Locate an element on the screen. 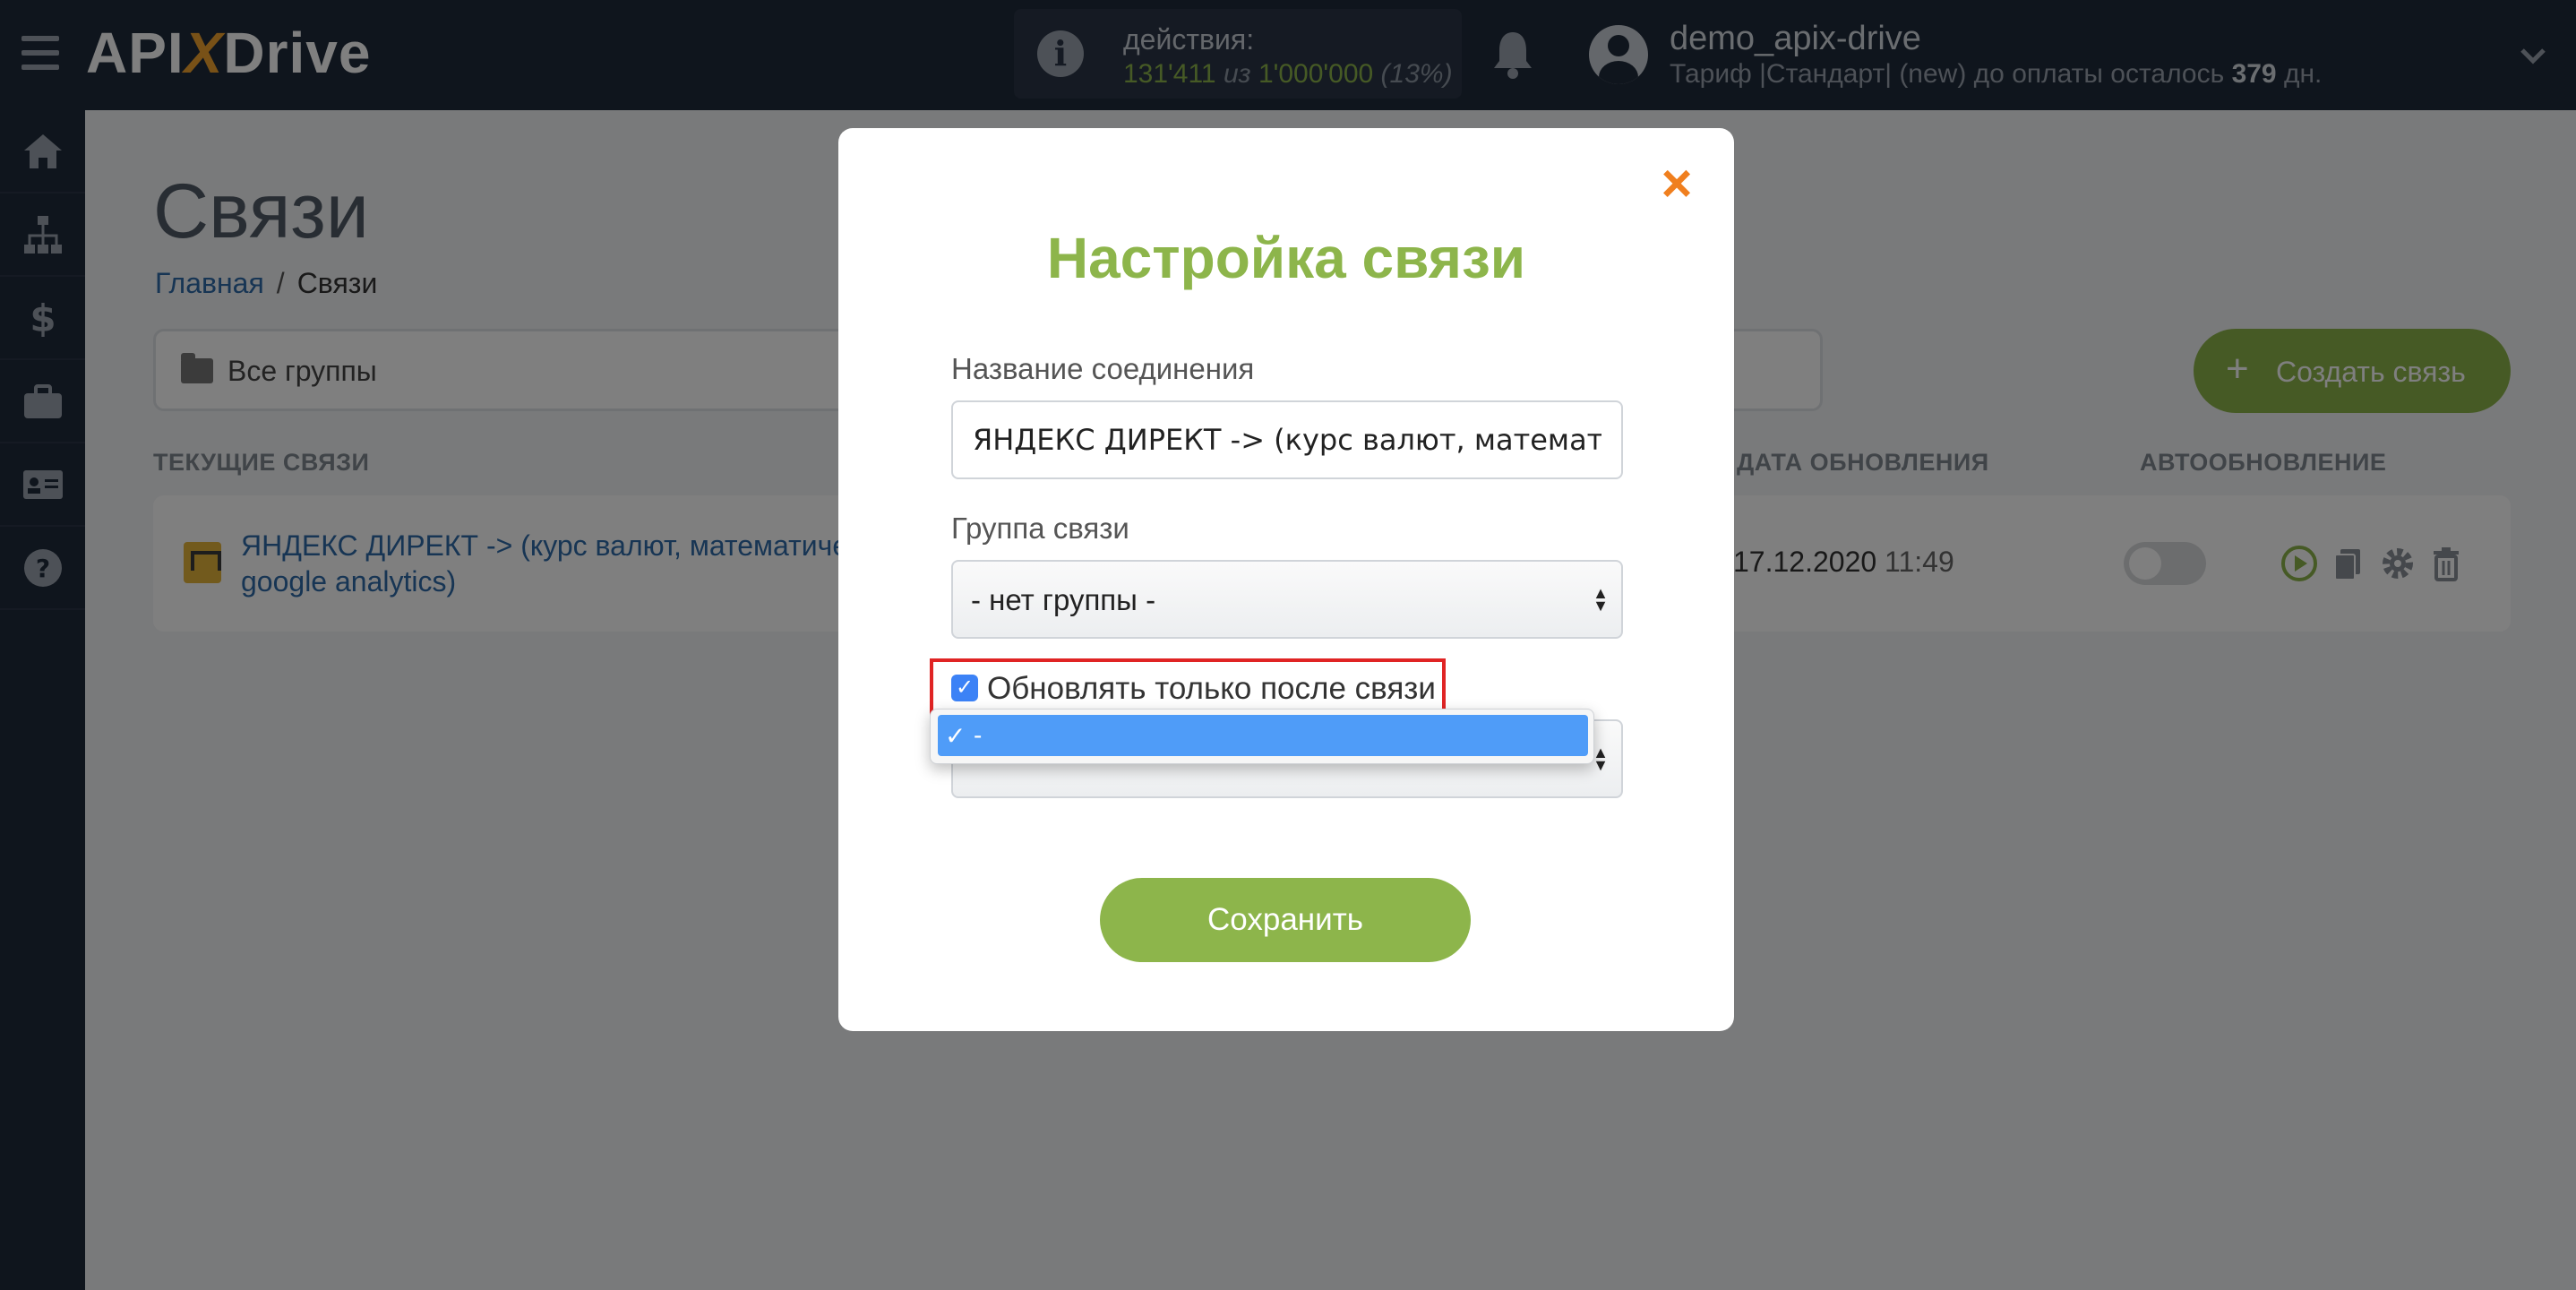 This screenshot has width=2576, height=1290. checkmark-icon: ✓ is located at coordinates (955, 736).